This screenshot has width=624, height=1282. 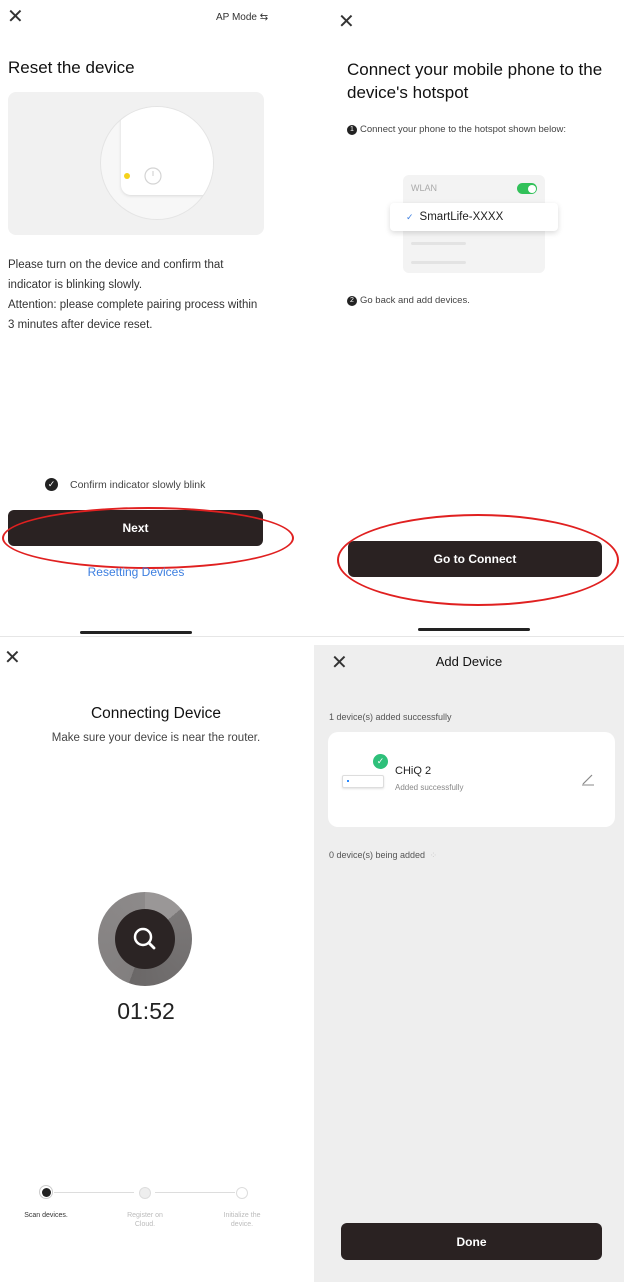 I want to click on ap-mode-toggle: AP Mode ⇆, so click(x=242, y=17).